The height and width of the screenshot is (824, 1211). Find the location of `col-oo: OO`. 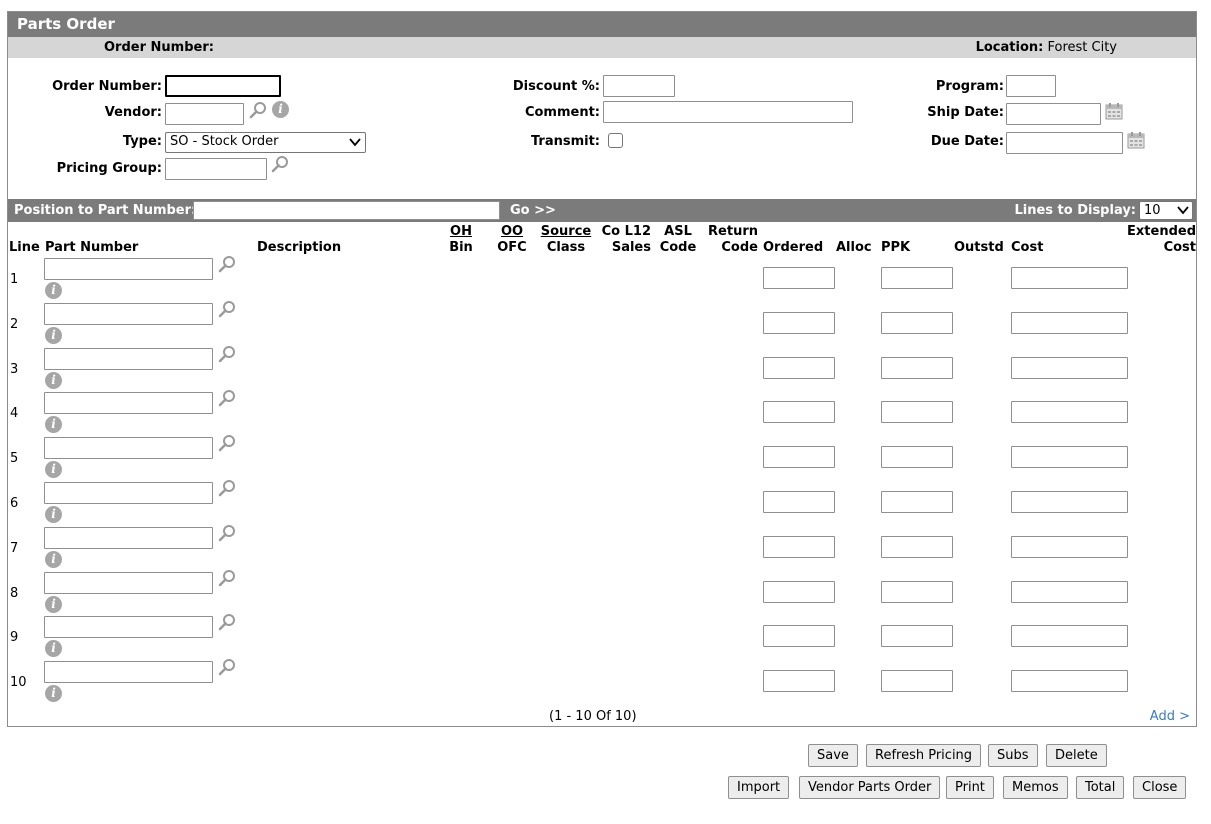

col-oo: OO is located at coordinates (512, 231).